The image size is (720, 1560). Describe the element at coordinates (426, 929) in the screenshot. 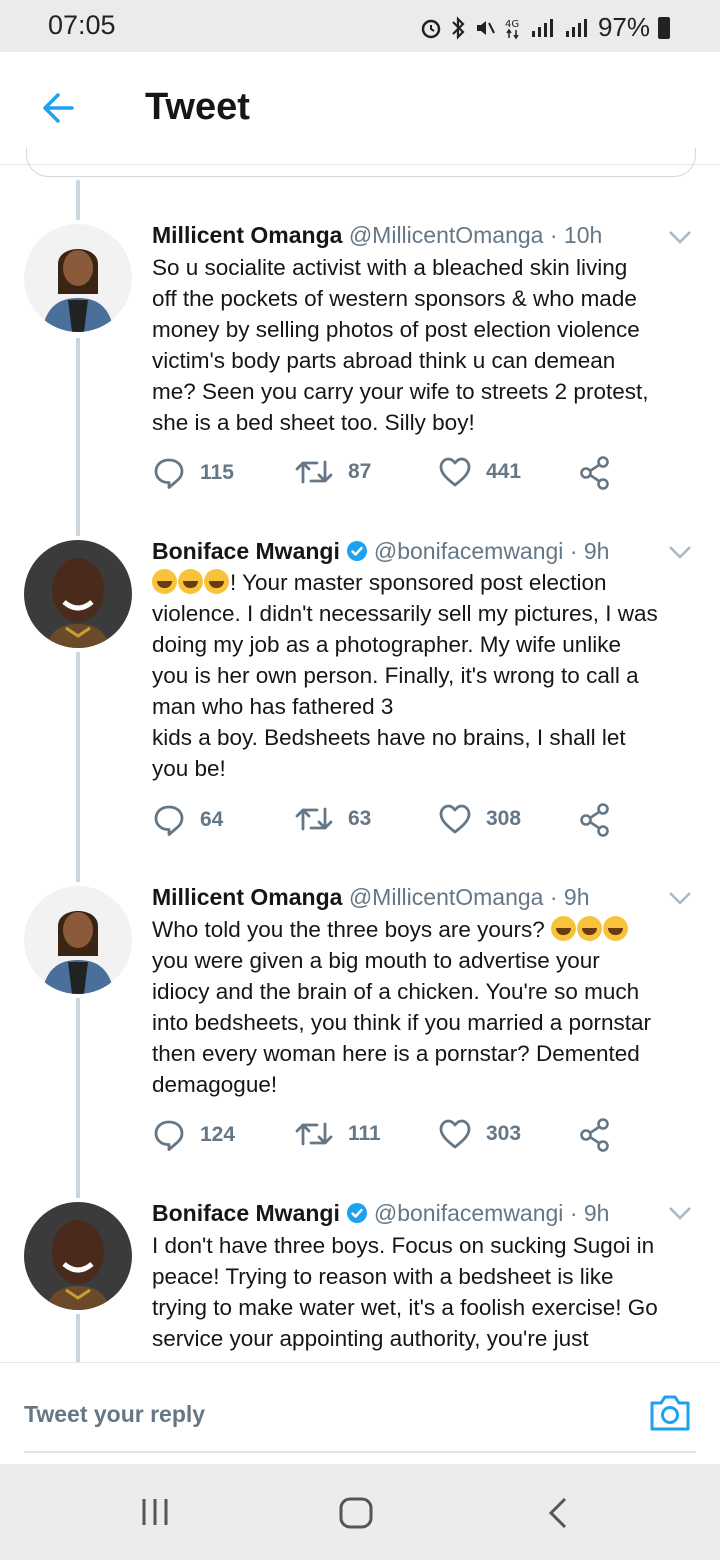

I see `tweet-line: Who told you the three boys are yours?` at that location.